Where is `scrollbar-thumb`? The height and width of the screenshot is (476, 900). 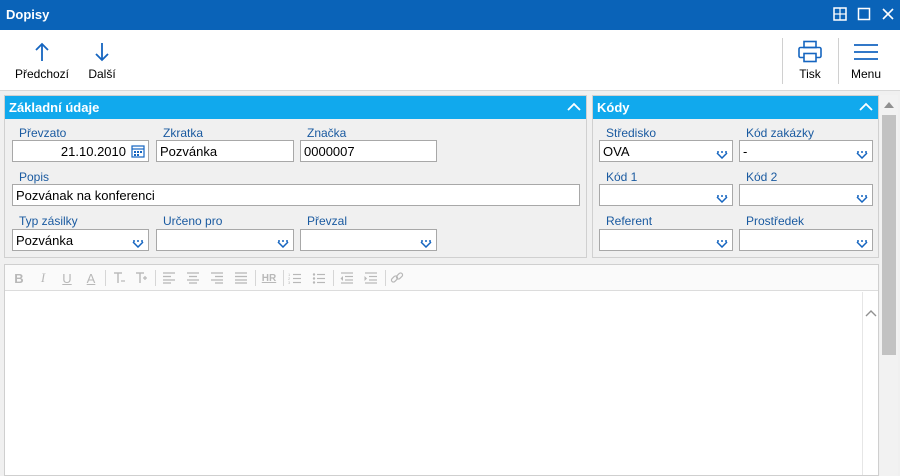 scrollbar-thumb is located at coordinates (889, 235).